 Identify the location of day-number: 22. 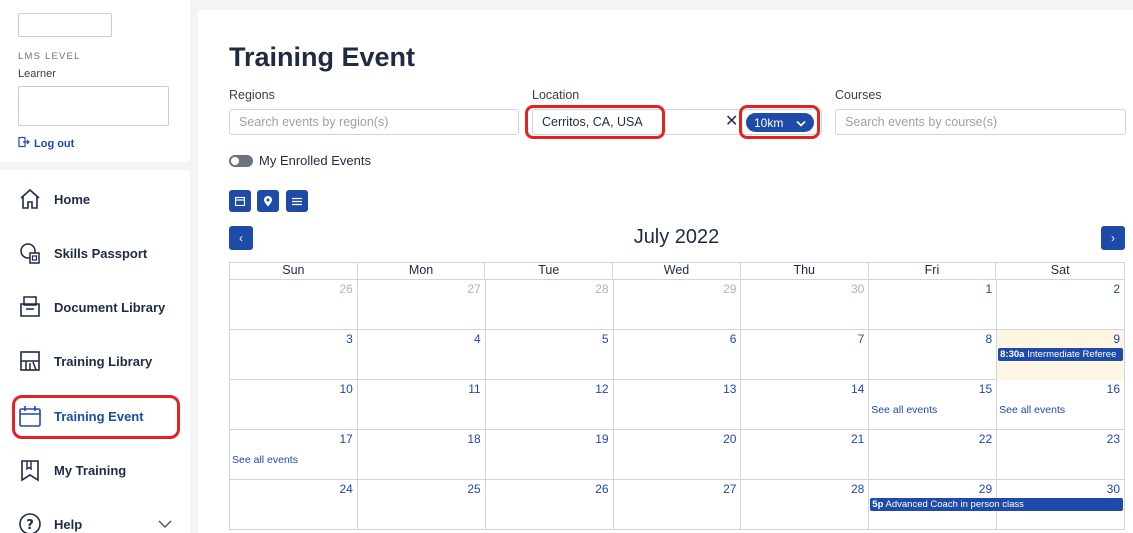
(985, 439).